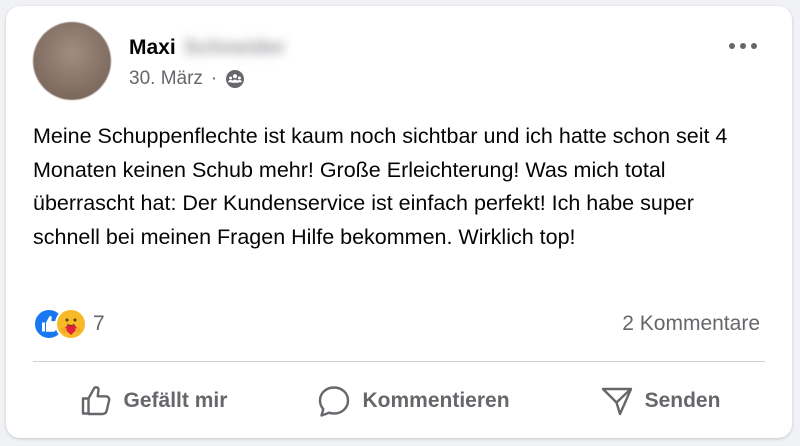  What do you see at coordinates (99, 323) in the screenshot?
I see `reaction-count: 7` at bounding box center [99, 323].